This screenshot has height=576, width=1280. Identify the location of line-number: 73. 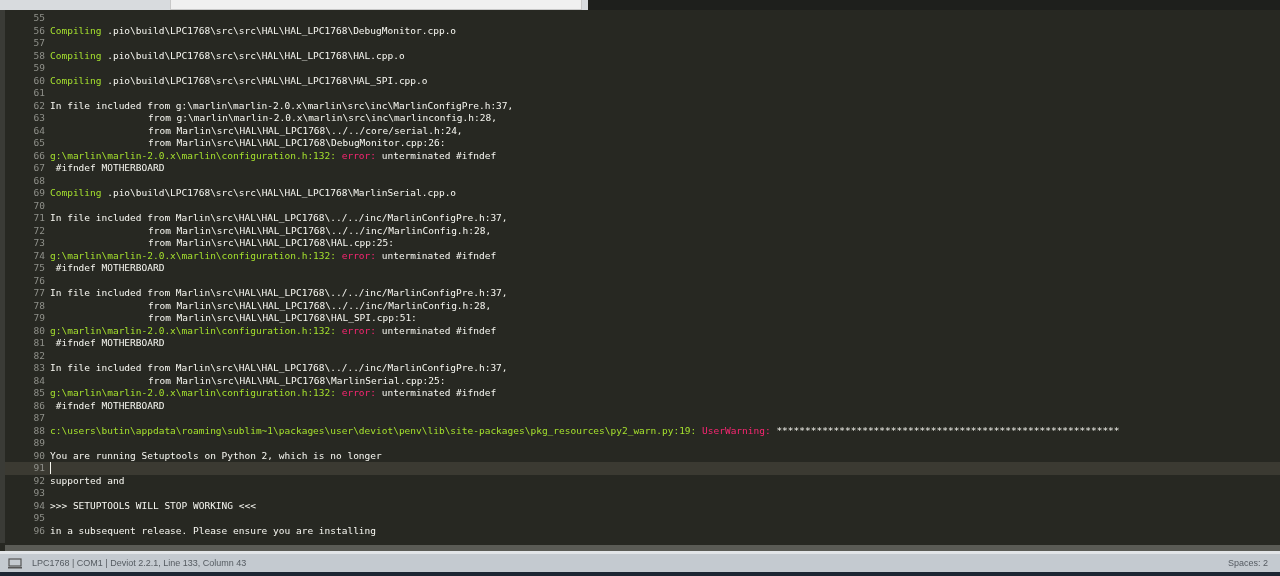
(38, 243).